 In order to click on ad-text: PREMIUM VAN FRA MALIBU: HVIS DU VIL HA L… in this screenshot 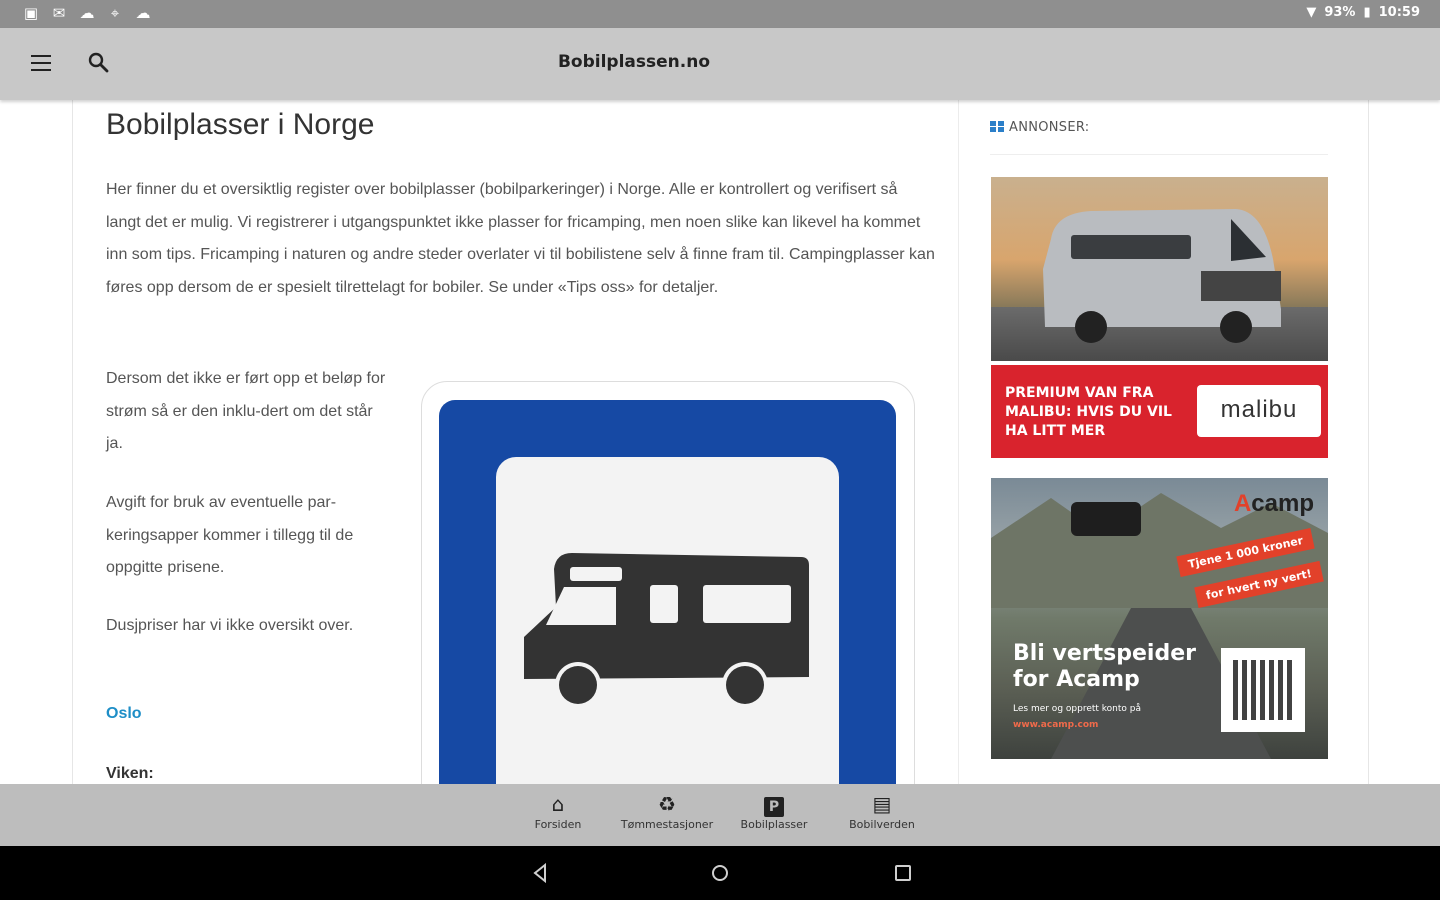, I will do `click(1088, 412)`.